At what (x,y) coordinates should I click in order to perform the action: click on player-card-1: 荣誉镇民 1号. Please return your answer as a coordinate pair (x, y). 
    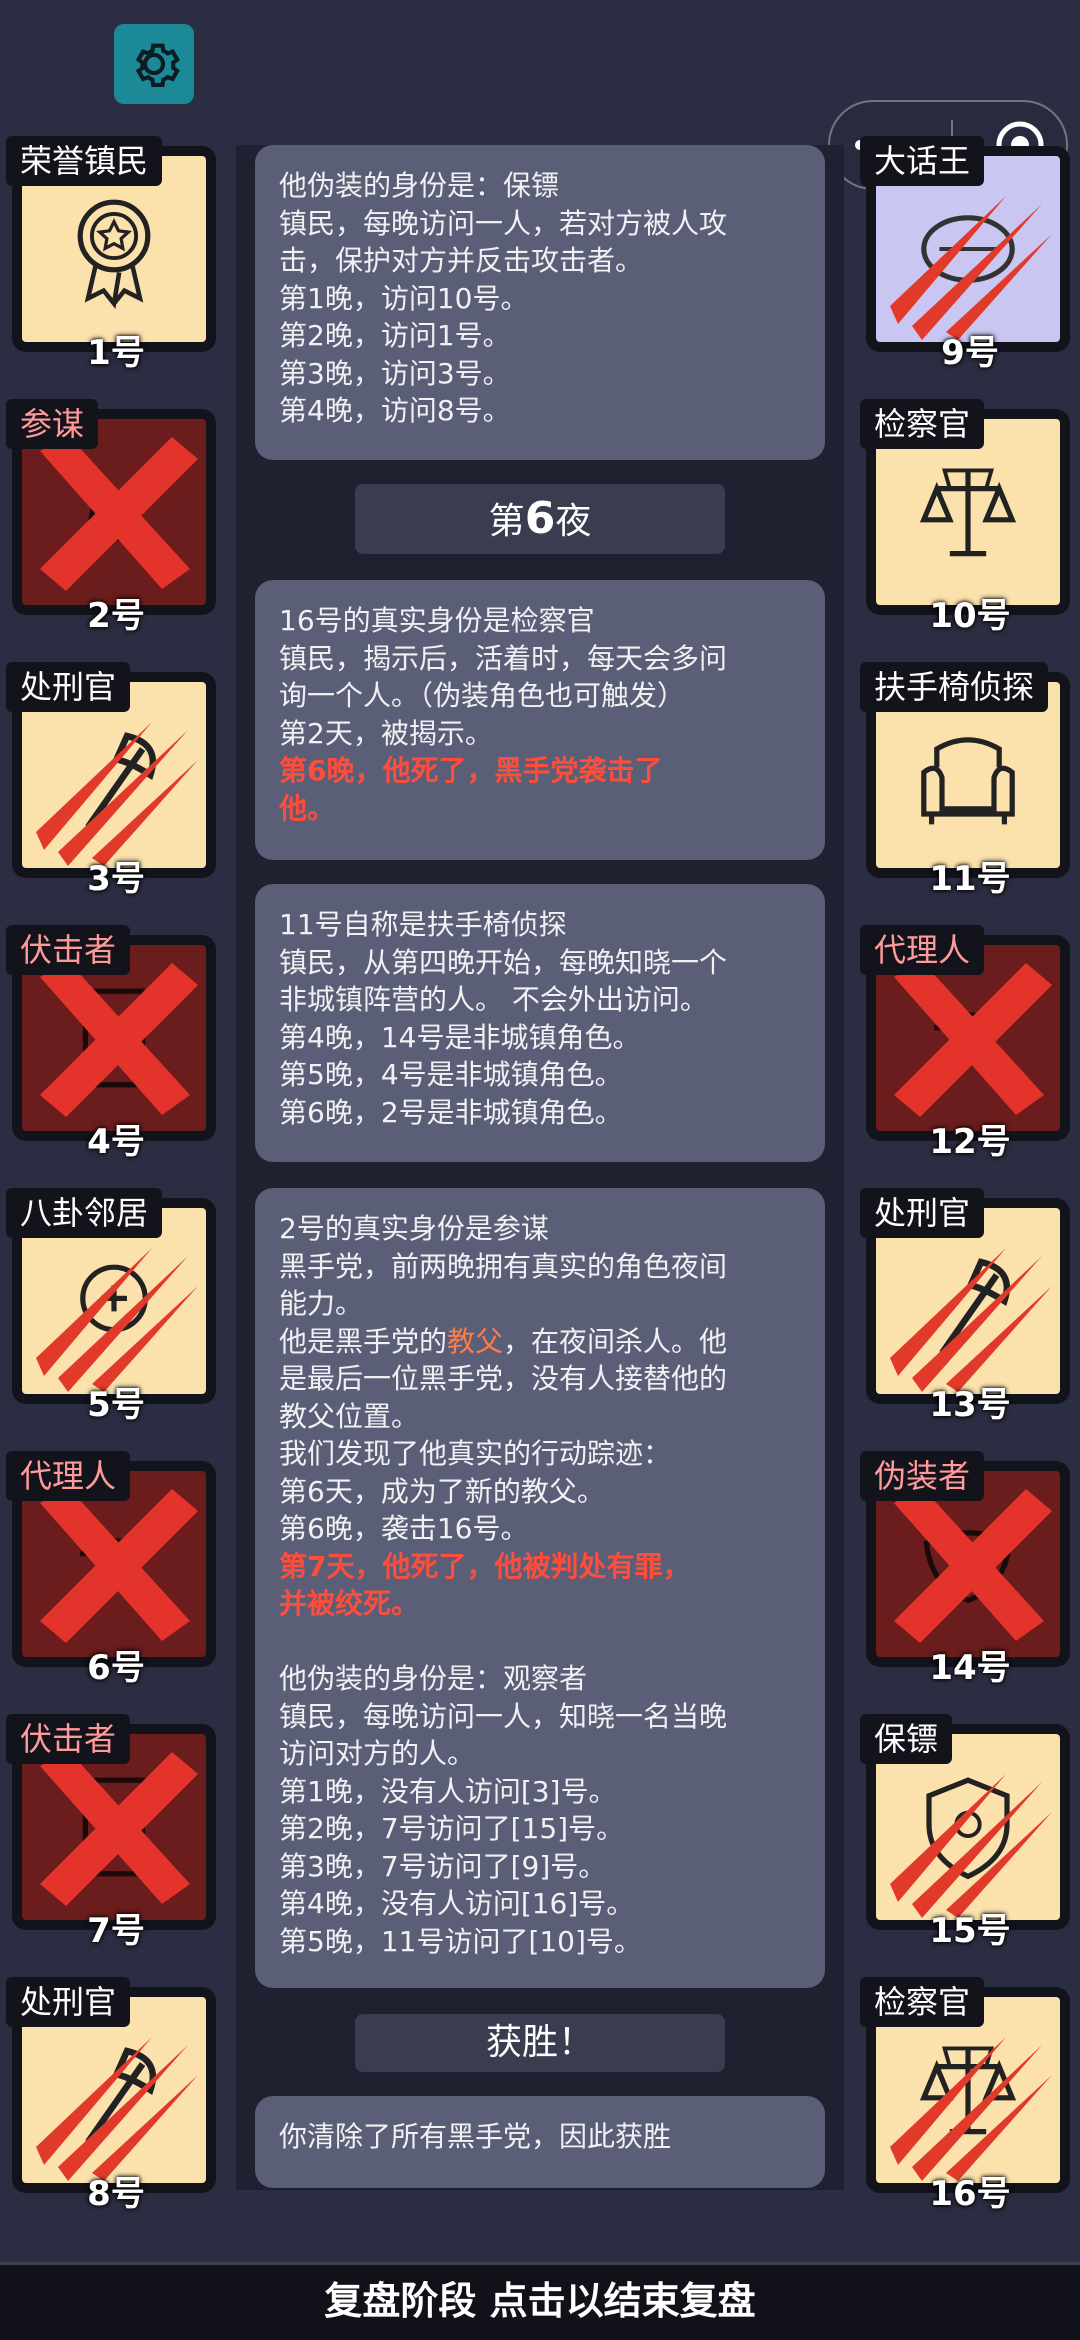
    Looking at the image, I should click on (111, 236).